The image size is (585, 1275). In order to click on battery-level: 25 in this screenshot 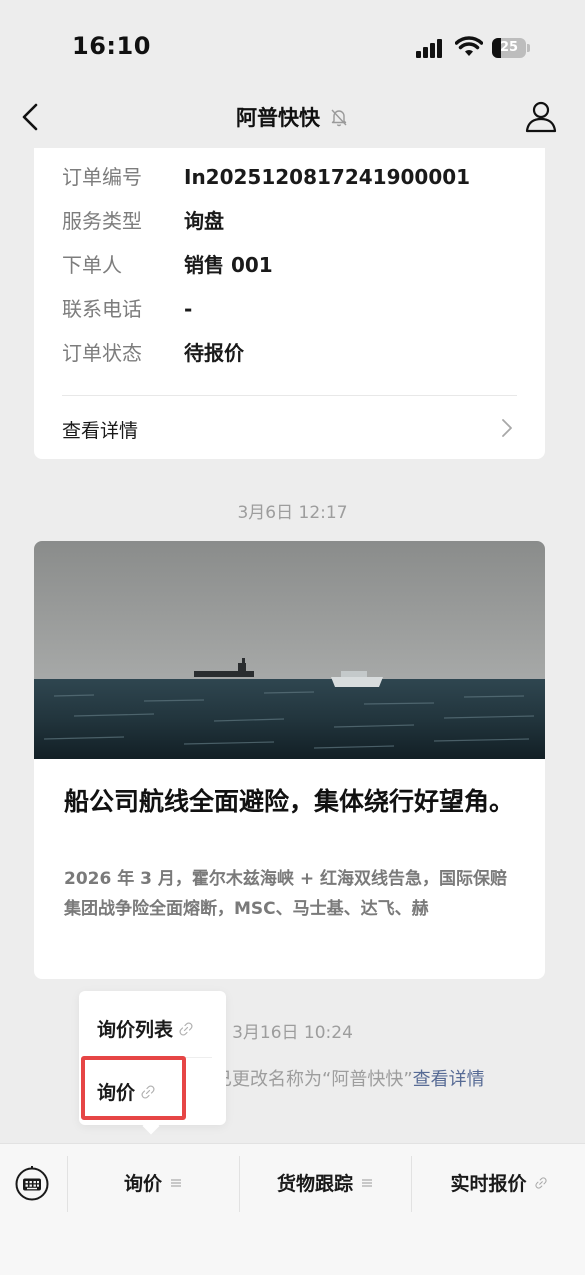, I will do `click(509, 47)`.